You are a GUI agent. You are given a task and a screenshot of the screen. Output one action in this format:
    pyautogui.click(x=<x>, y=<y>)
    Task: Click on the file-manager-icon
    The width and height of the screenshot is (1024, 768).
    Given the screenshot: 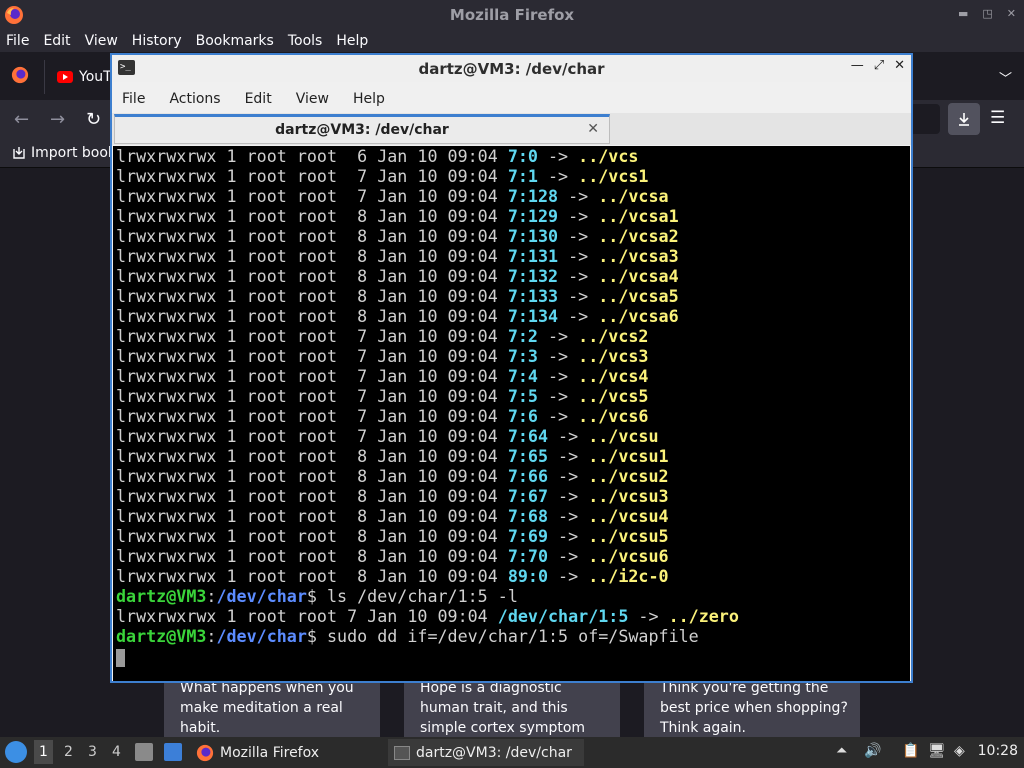 What is the action you would take?
    pyautogui.click(x=144, y=752)
    